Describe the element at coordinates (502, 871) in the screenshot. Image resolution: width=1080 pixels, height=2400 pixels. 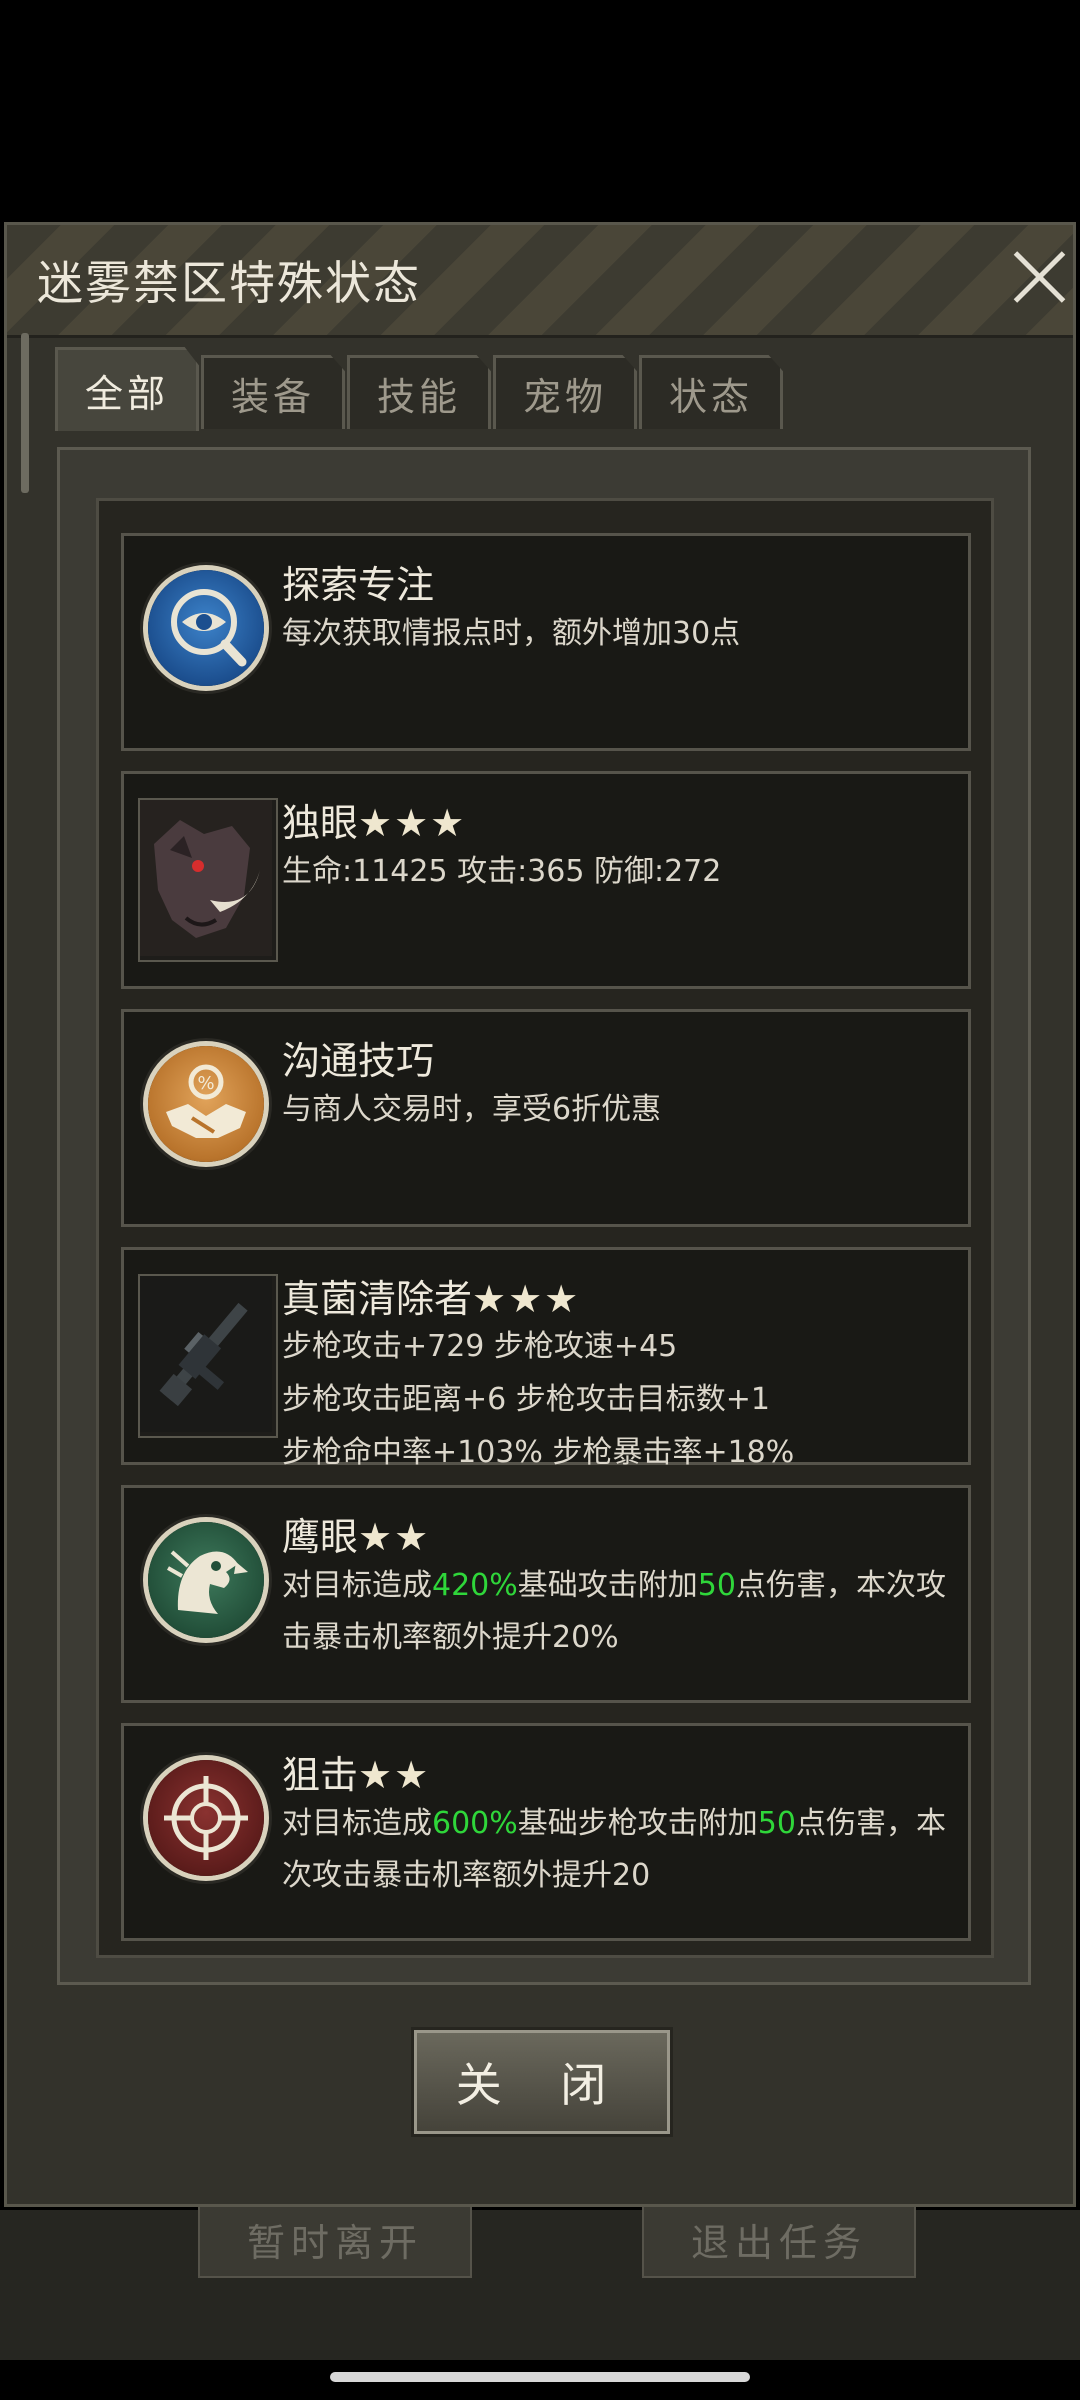
I see `item-desc: 生命:11425 攻击:365 防御:272` at that location.